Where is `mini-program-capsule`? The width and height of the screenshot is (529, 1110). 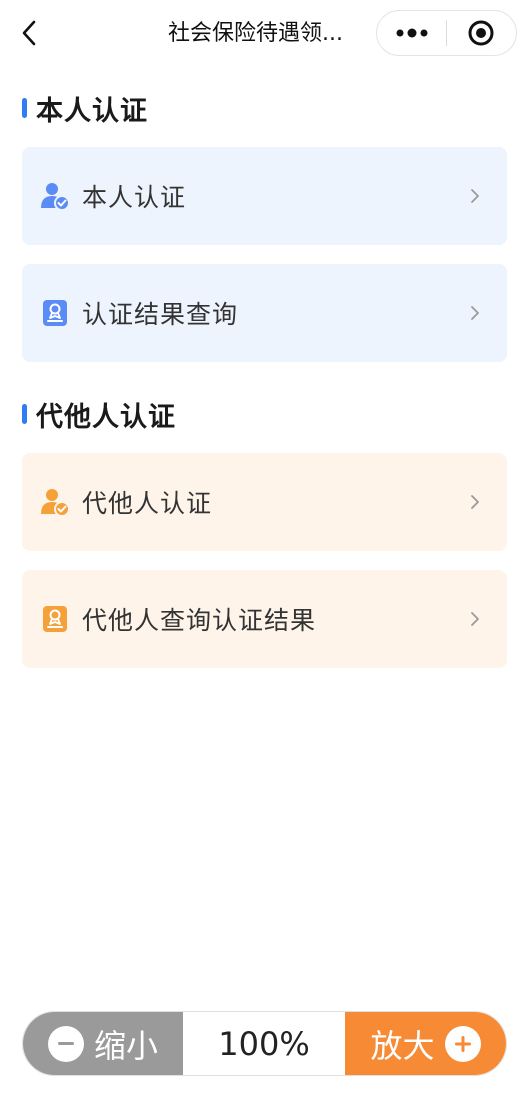
mini-program-capsule is located at coordinates (446, 33).